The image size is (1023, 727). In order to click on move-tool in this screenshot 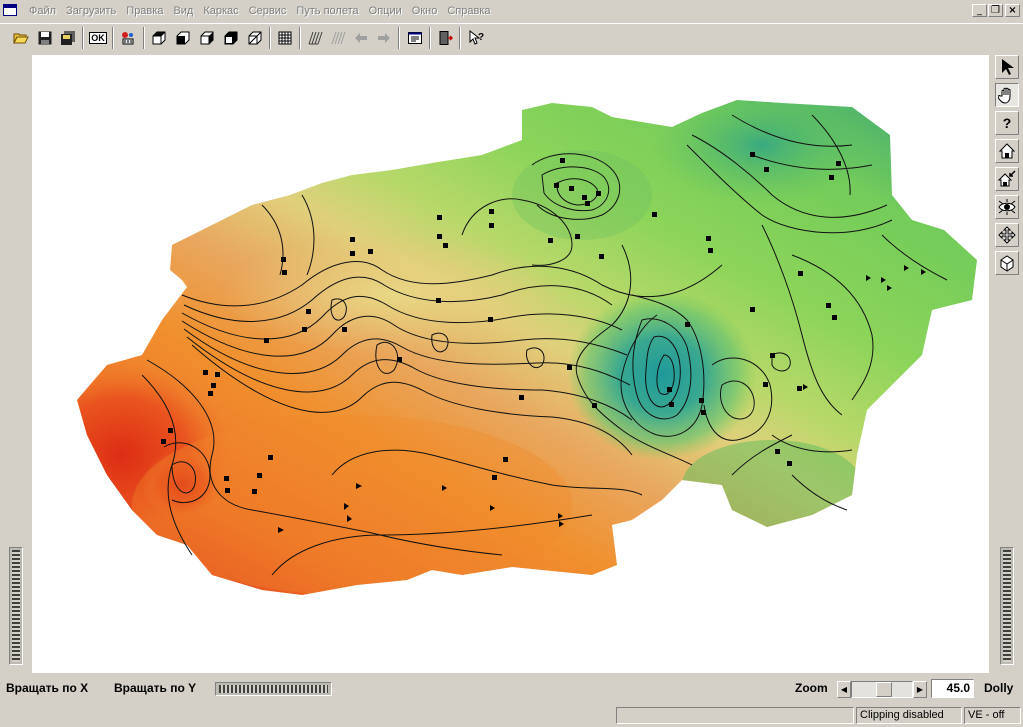, I will do `click(1007, 235)`.